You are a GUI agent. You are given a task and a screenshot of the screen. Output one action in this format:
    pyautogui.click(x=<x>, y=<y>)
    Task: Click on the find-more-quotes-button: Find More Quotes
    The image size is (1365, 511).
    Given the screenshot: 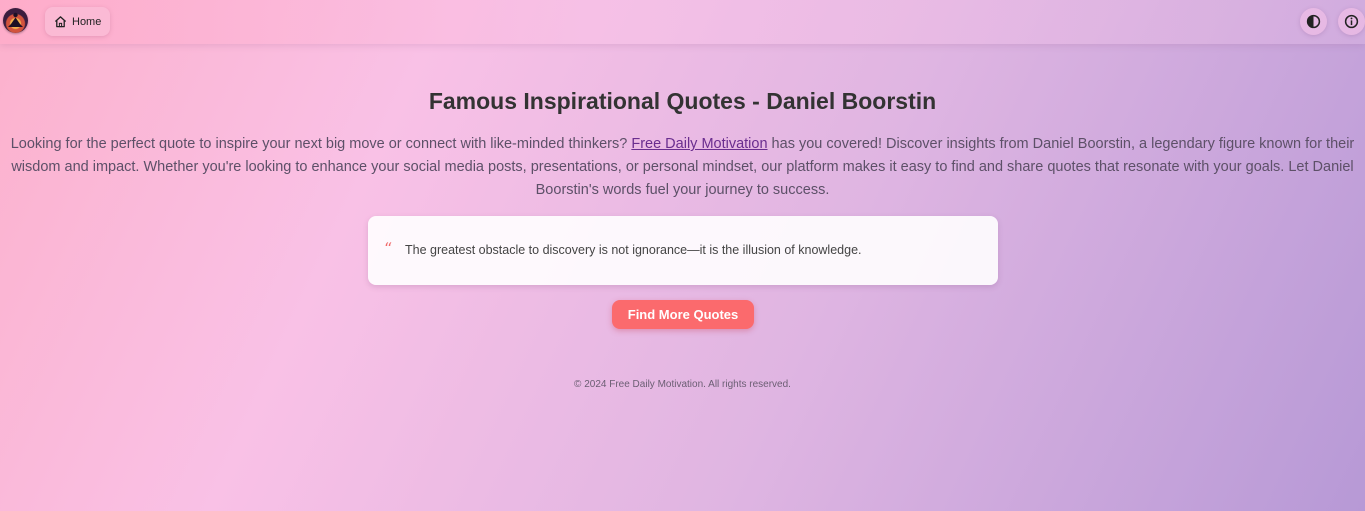 What is the action you would take?
    pyautogui.click(x=683, y=314)
    